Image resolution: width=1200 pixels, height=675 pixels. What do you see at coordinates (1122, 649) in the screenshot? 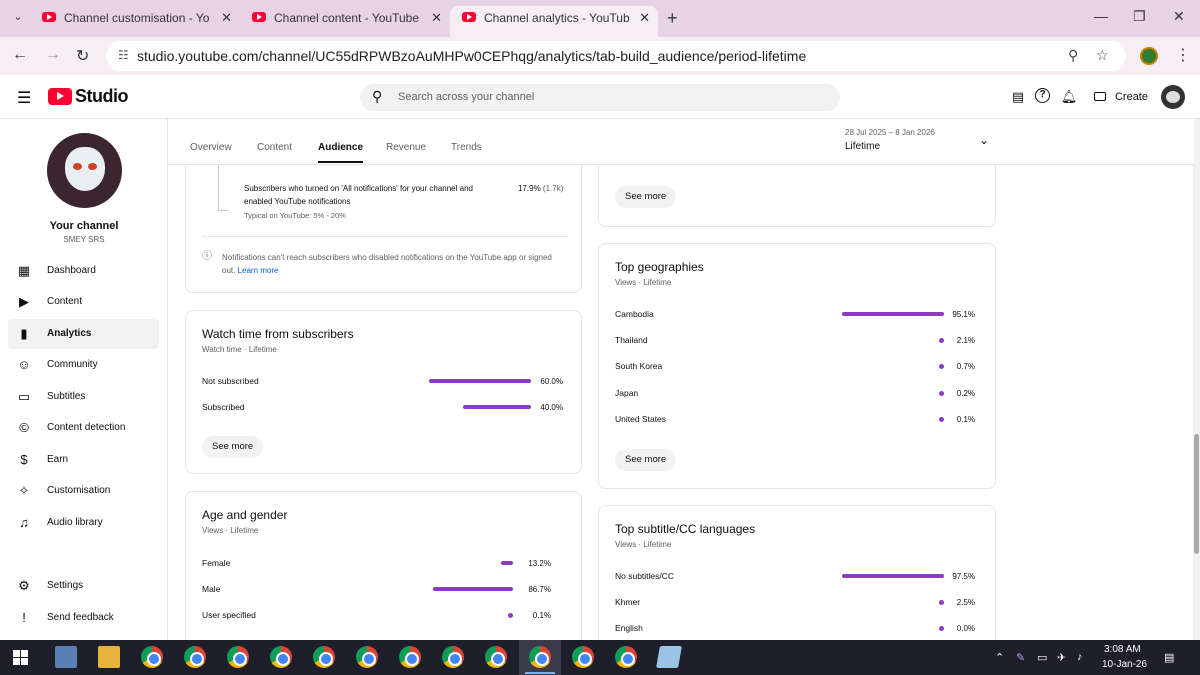
I see `clock-time: 3:08 AM` at bounding box center [1122, 649].